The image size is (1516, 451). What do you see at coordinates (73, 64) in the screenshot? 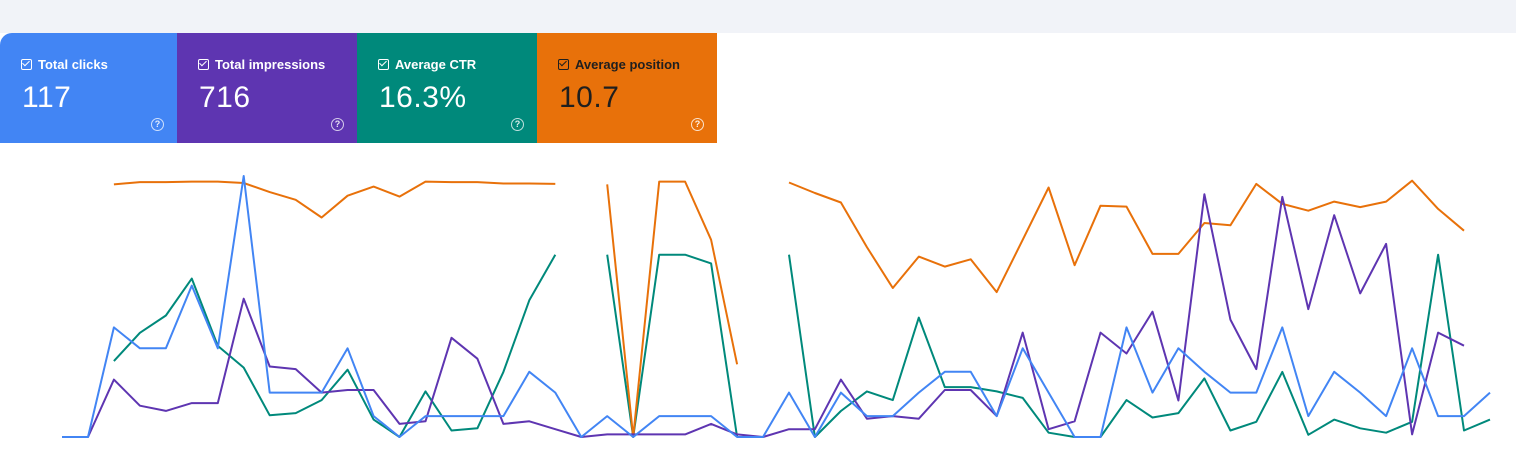
I see `metric-label: Total clicks` at bounding box center [73, 64].